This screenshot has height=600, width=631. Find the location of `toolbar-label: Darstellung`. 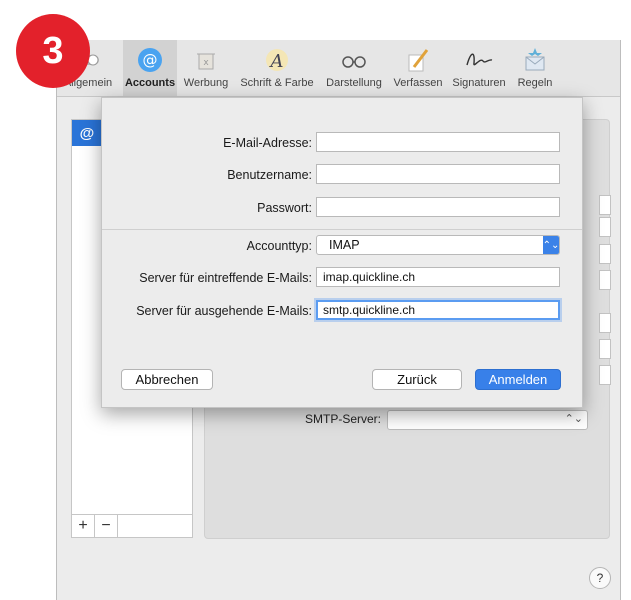

toolbar-label: Darstellung is located at coordinates (354, 83).